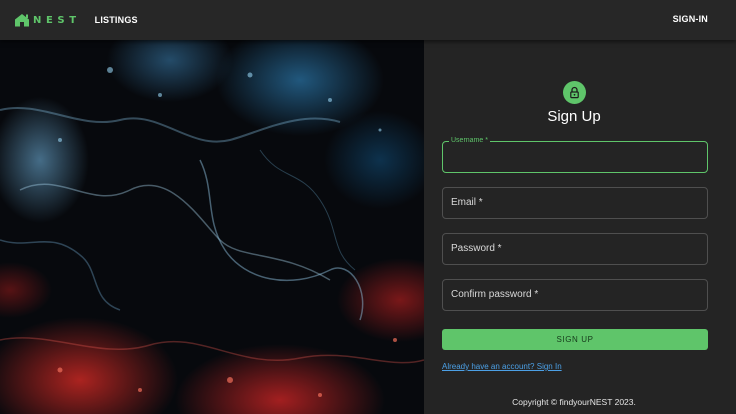 This screenshot has width=736, height=414. What do you see at coordinates (575, 249) in the screenshot?
I see `password-field: Password *` at bounding box center [575, 249].